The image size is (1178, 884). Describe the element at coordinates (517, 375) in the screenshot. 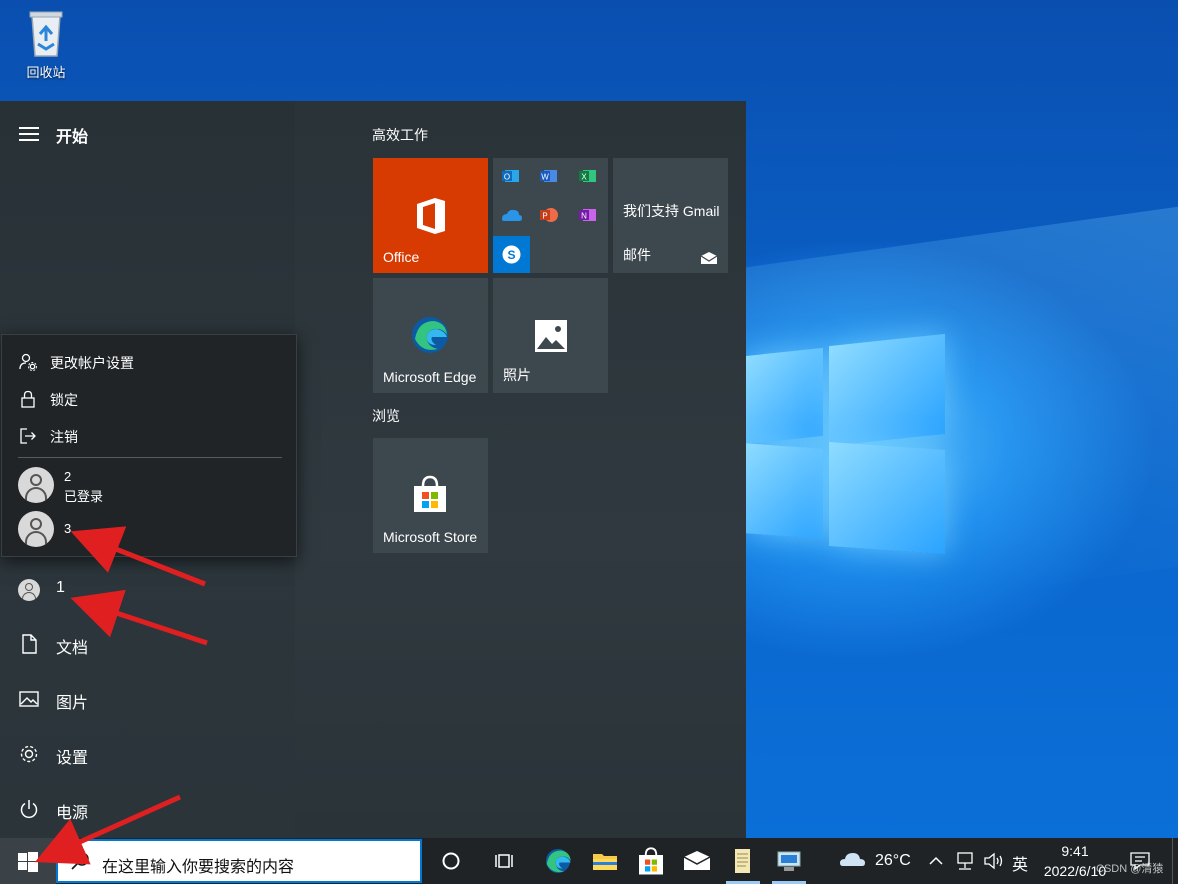

I see `tile-photos-label: 照片` at that location.